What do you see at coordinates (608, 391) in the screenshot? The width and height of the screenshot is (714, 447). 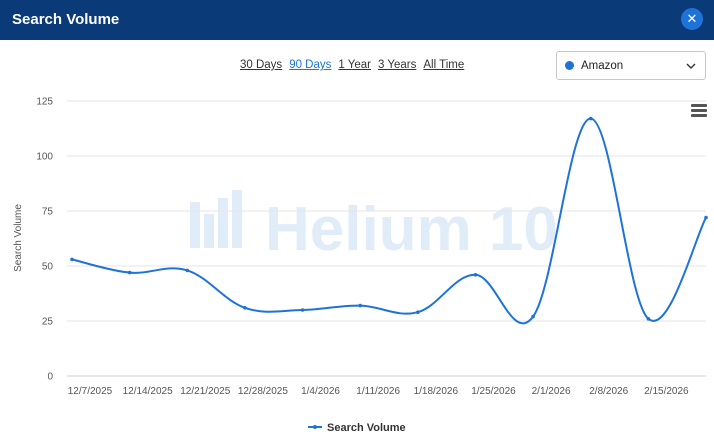 I see `x-tick-label: 2/8/2026` at bounding box center [608, 391].